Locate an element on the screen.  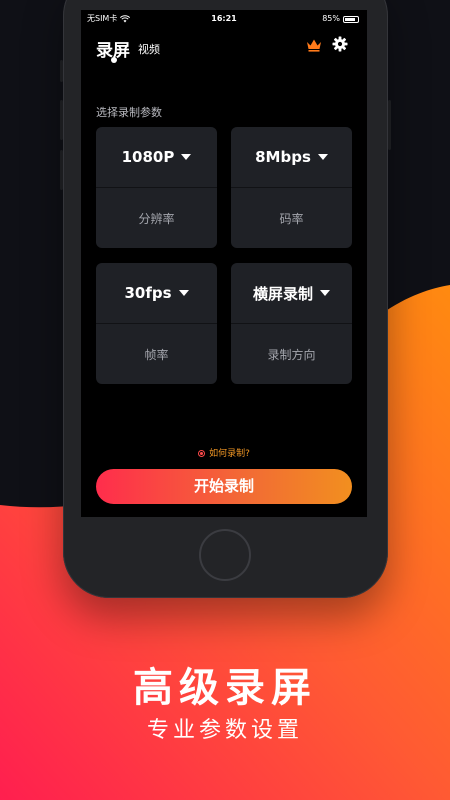
orientation-card: 横屏录制 录制方向 is located at coordinates (291, 323).